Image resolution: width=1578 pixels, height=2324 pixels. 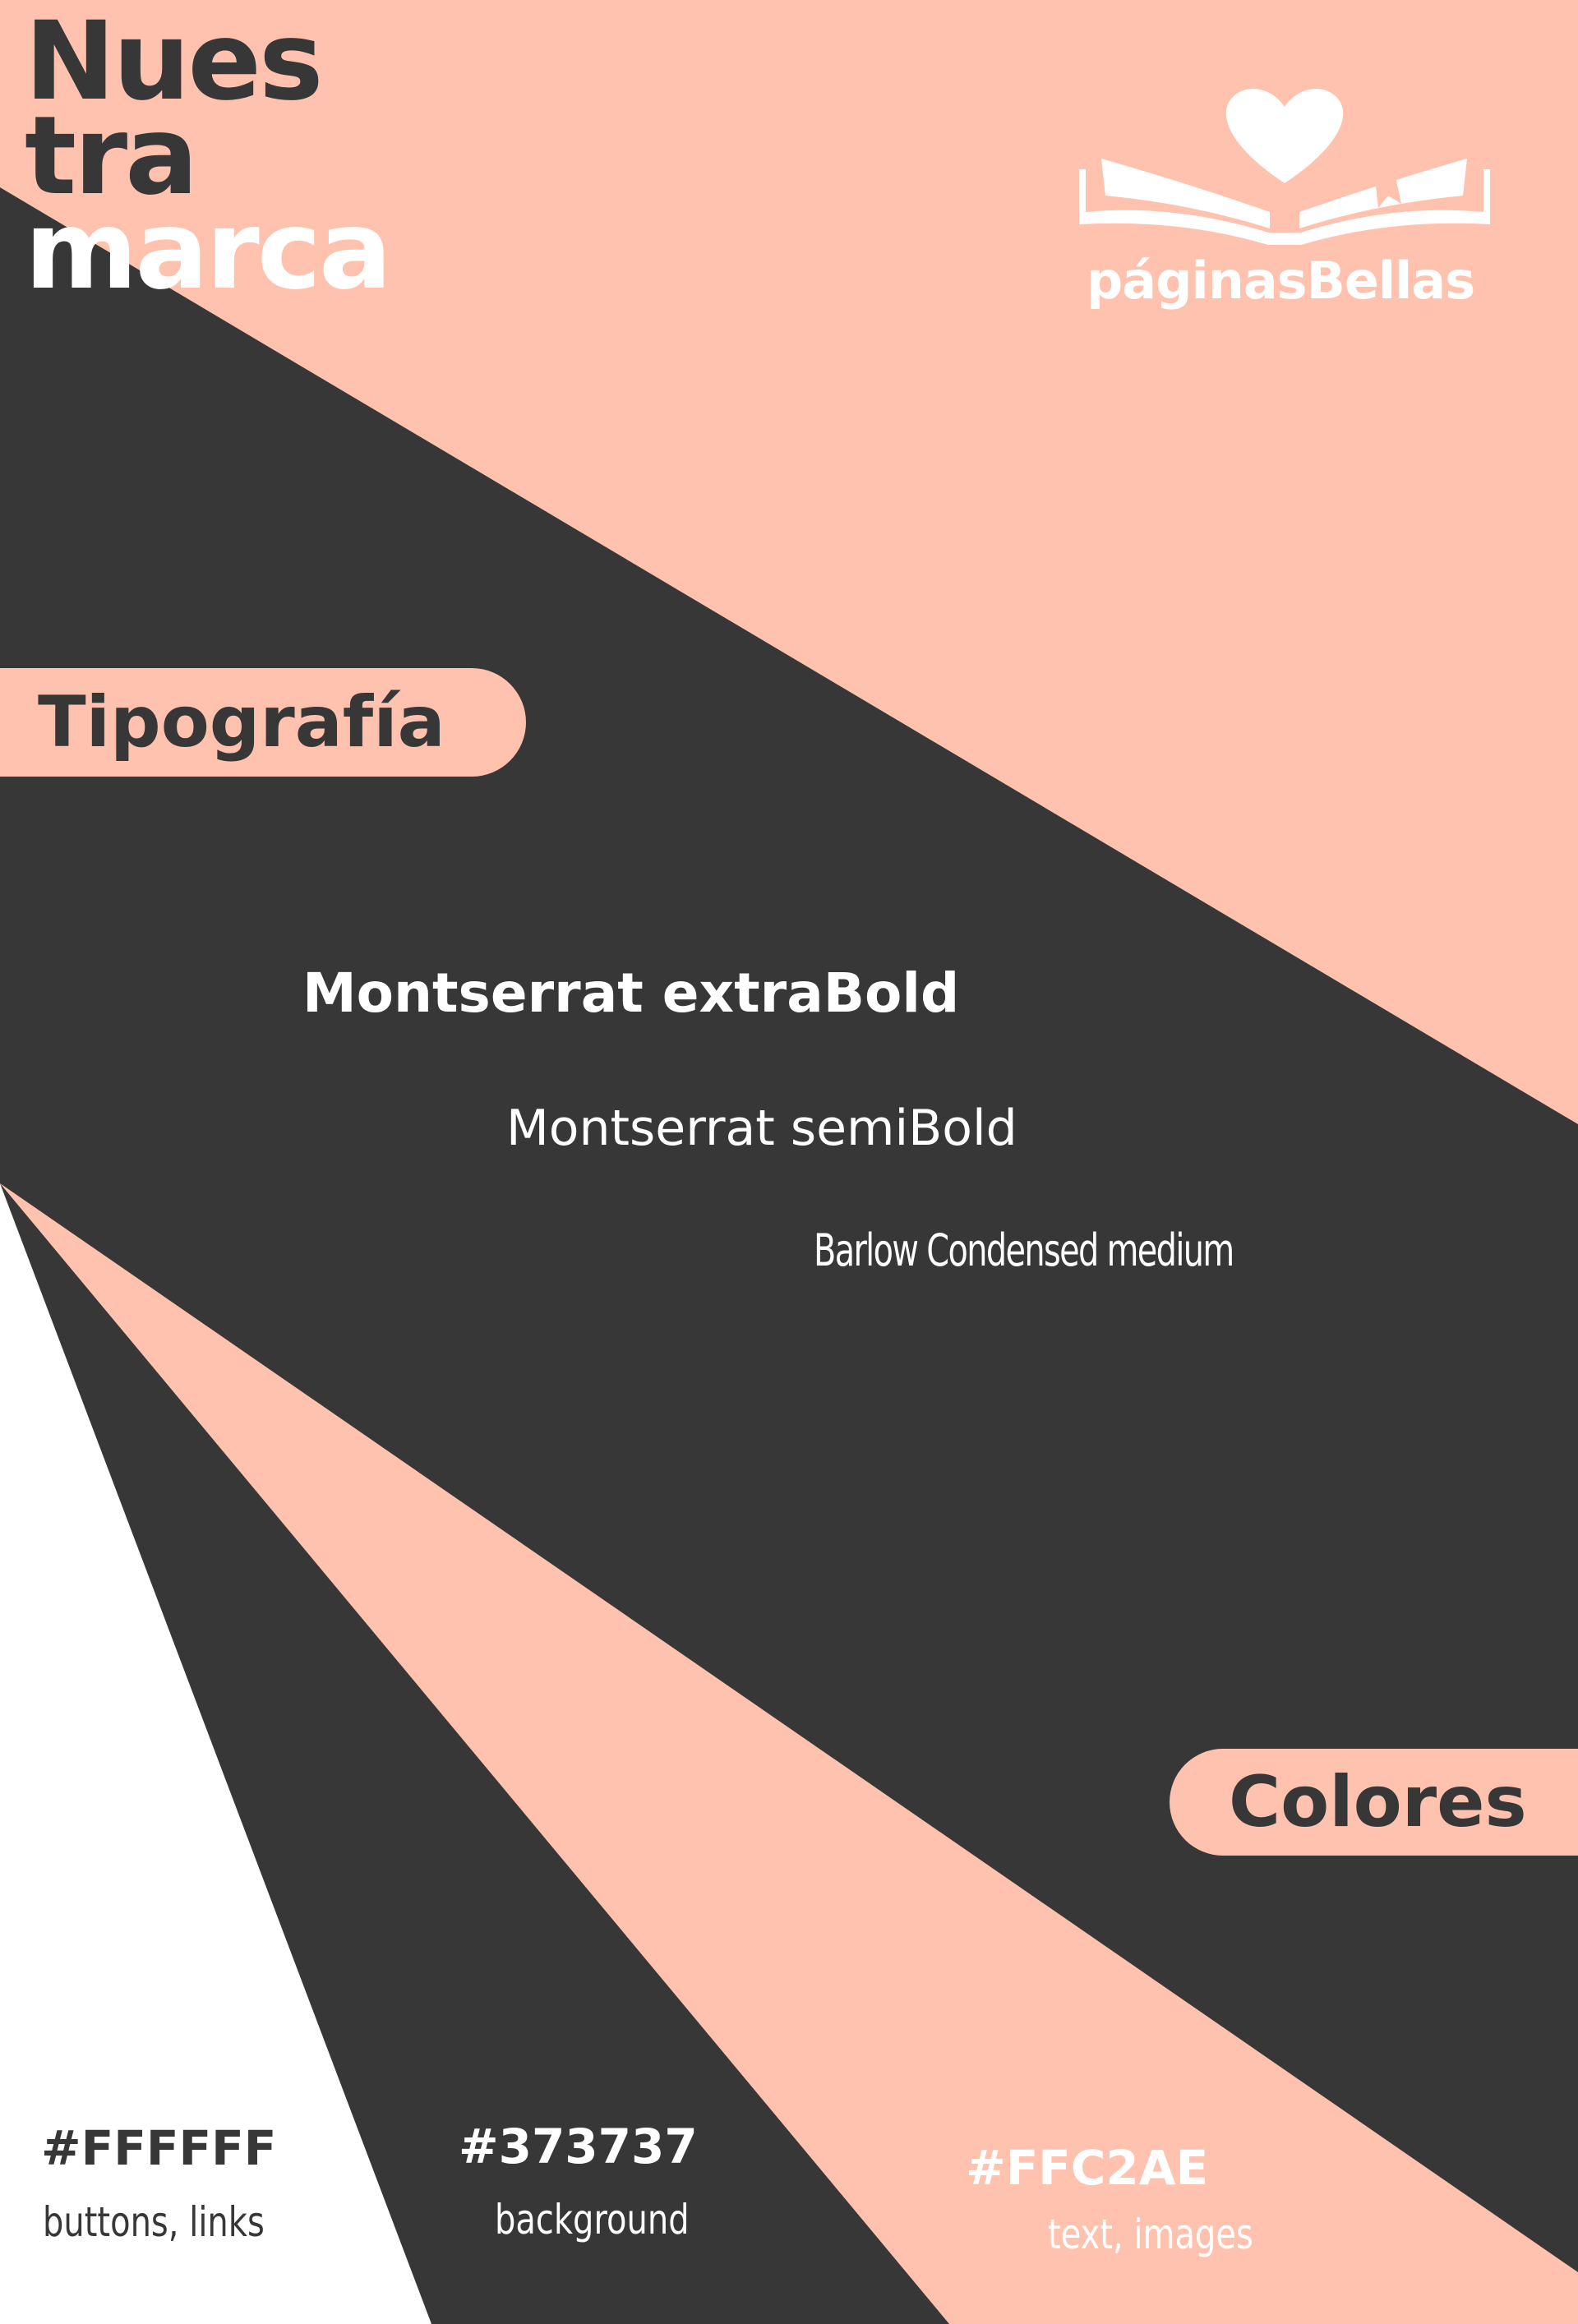 I want to click on colors-section-label: Colores, so click(x=1374, y=1802).